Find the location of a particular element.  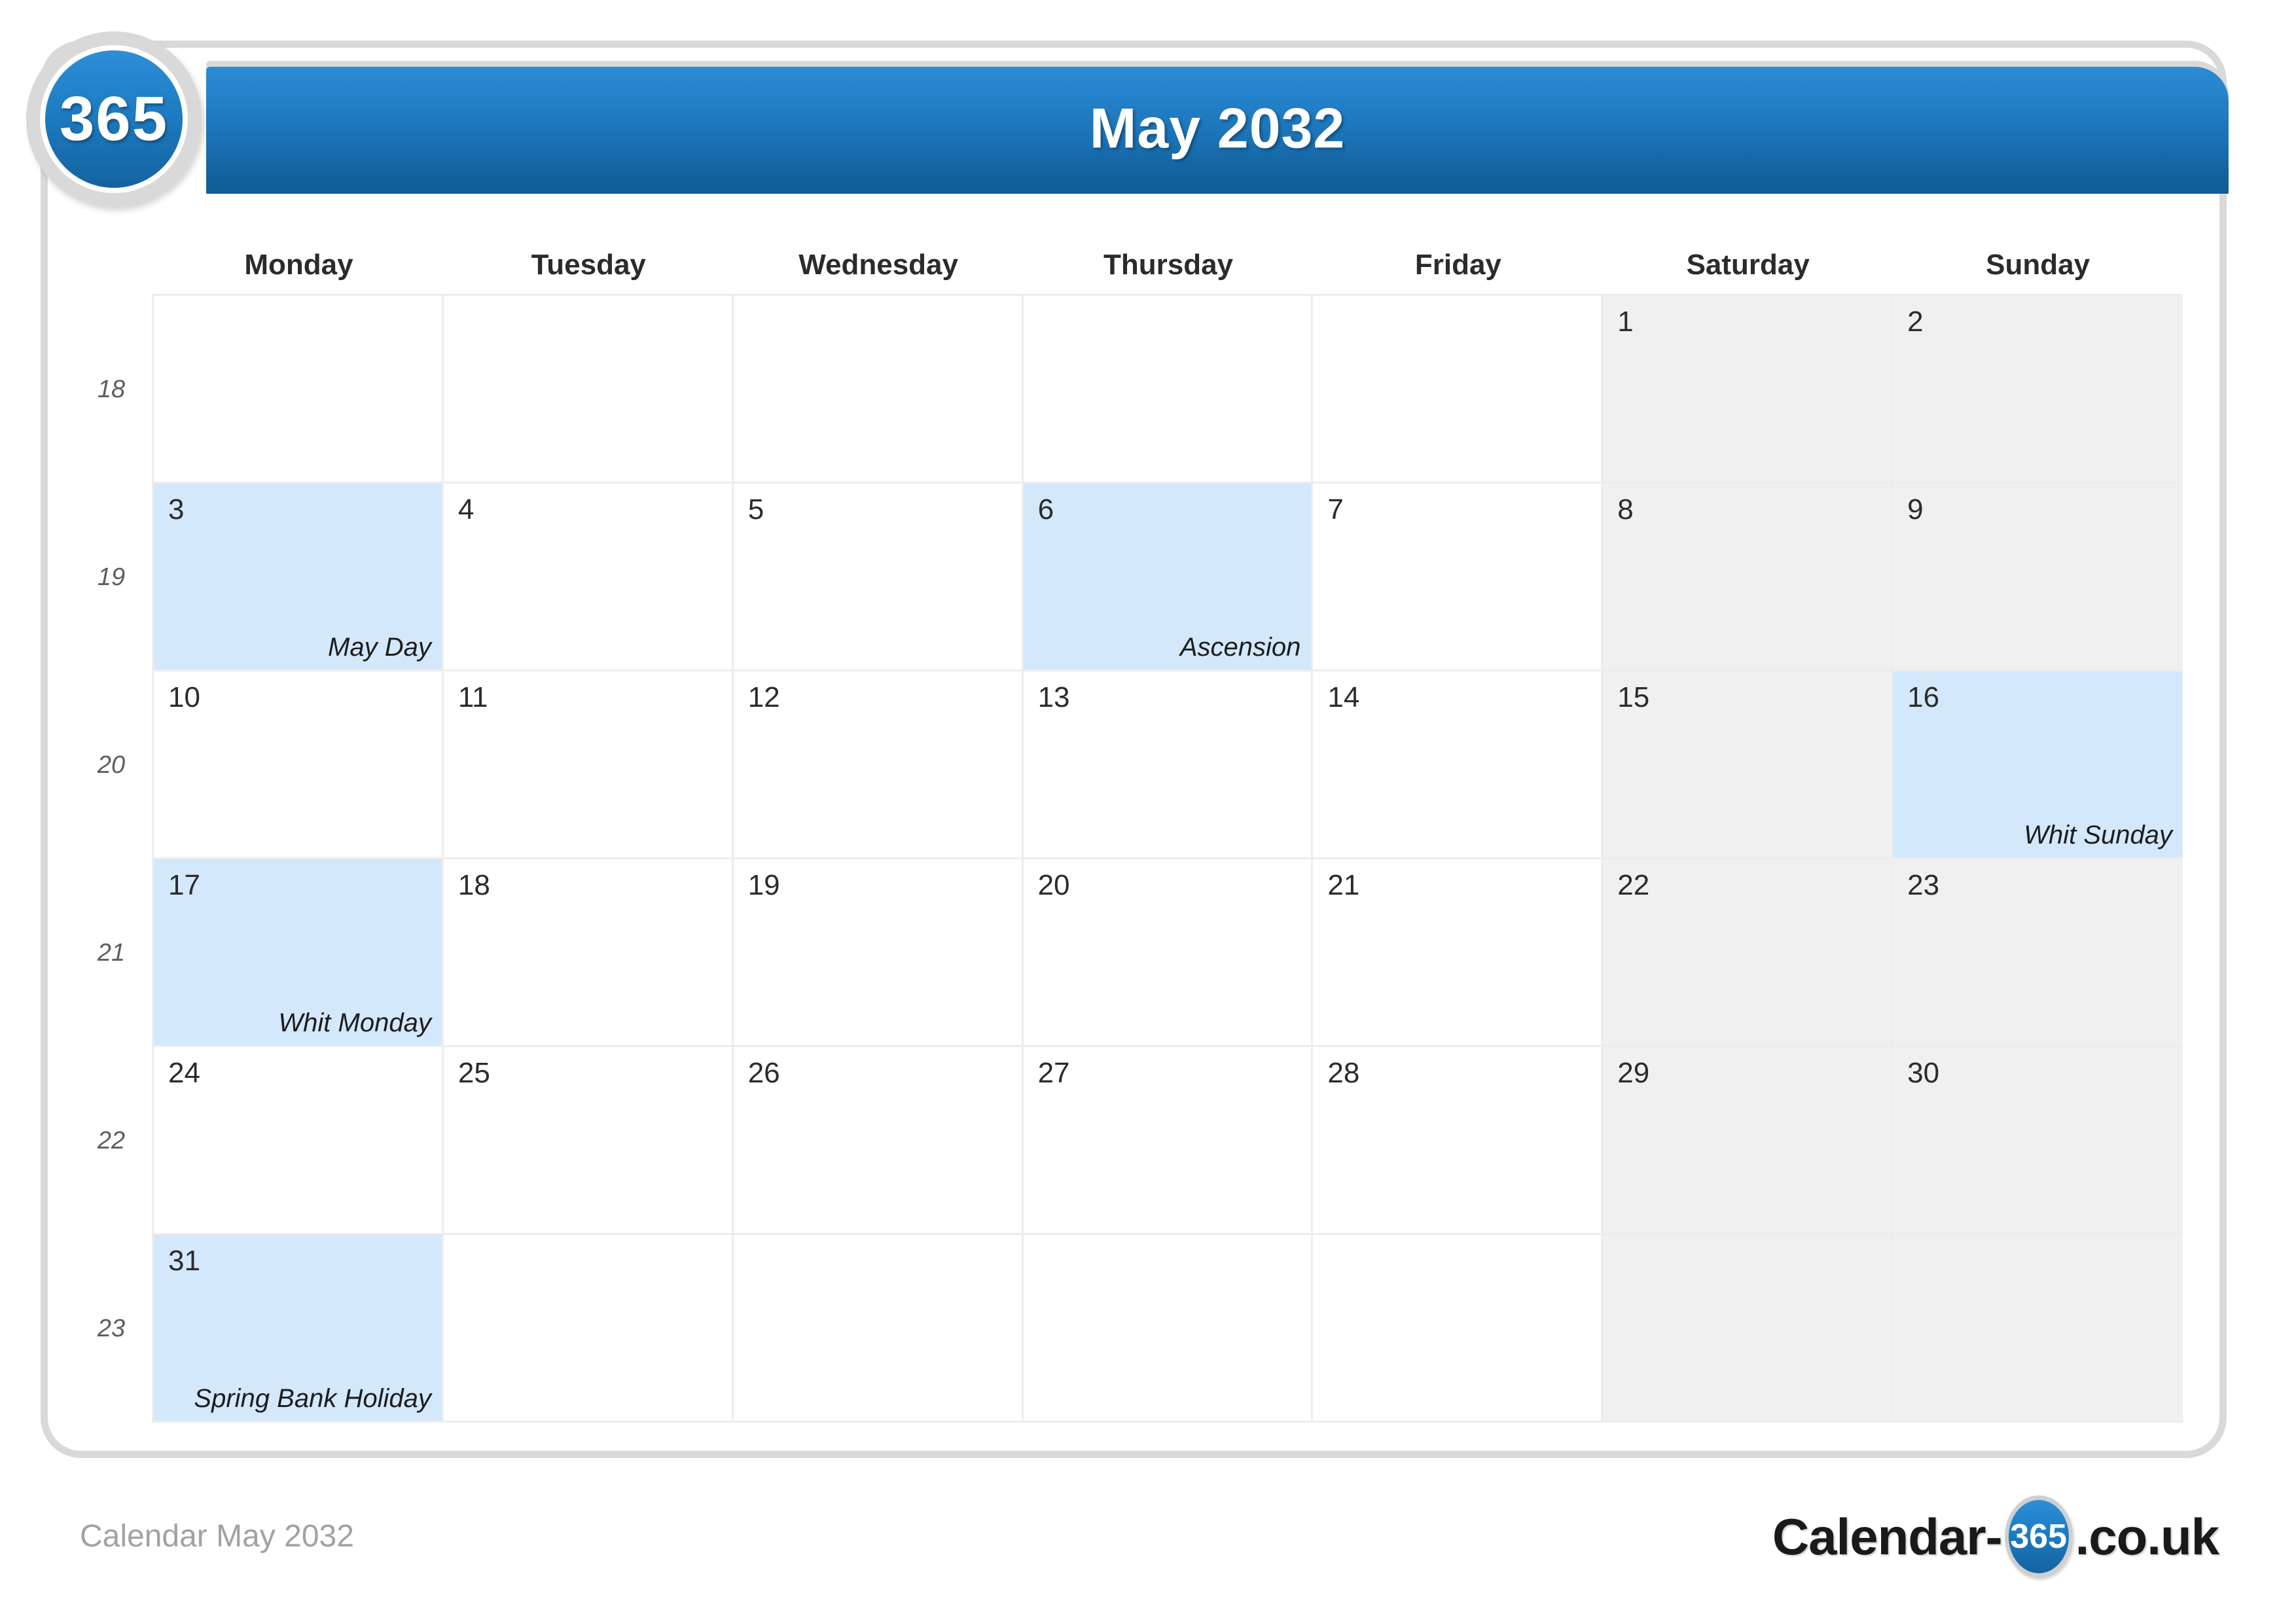

day-number: 29 is located at coordinates (1633, 1073).